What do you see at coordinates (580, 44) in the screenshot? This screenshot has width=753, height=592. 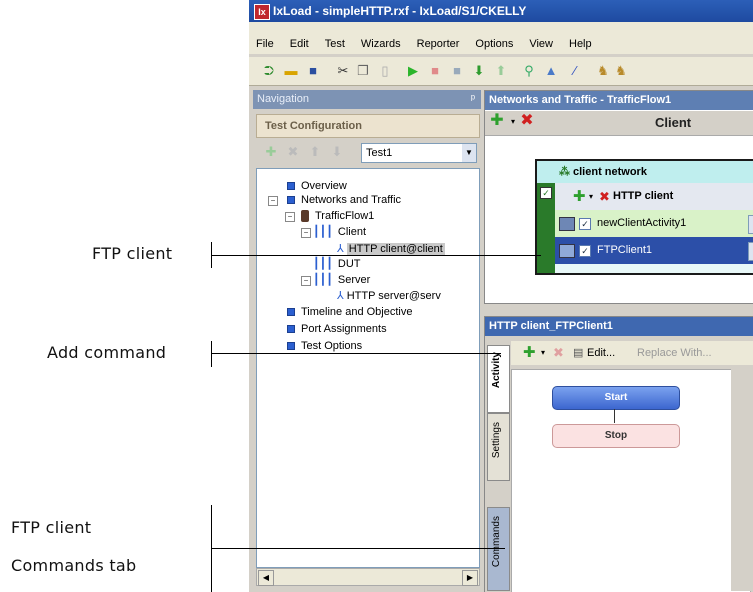 I see `menu-help: Help` at bounding box center [580, 44].